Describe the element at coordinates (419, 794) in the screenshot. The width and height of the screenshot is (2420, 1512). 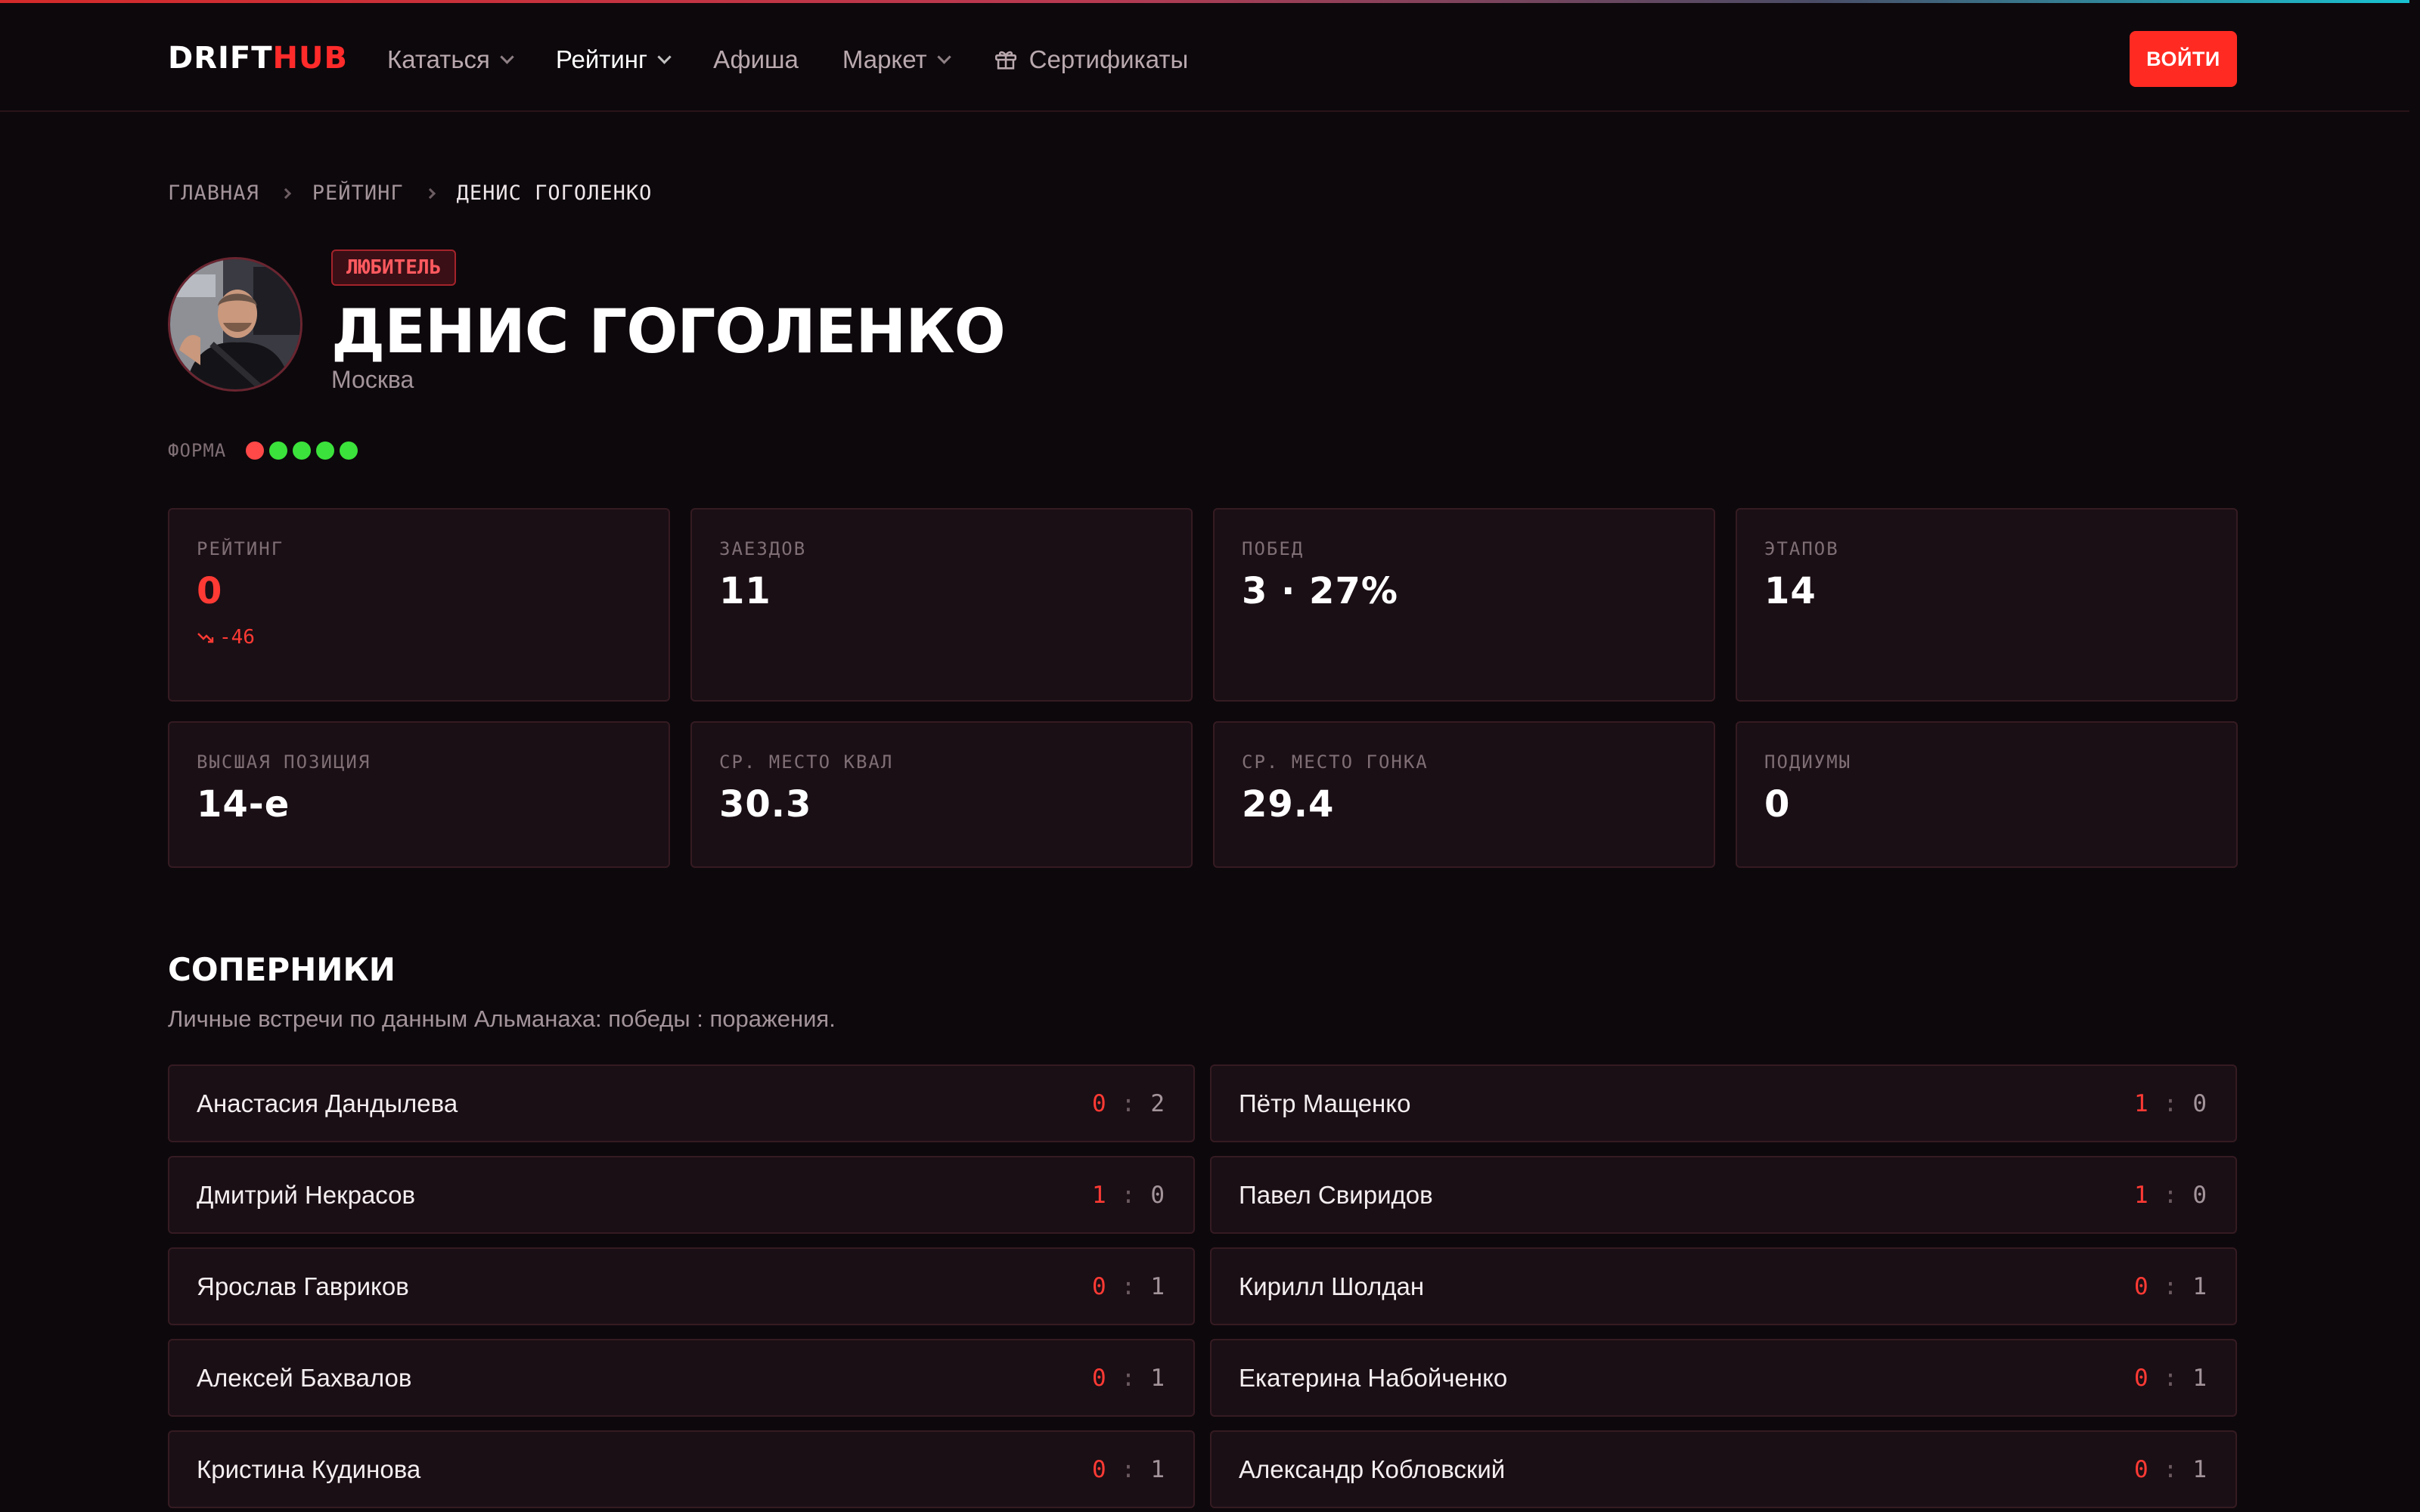
I see `stat-card-best-position: ВЫСШАЯ ПОЗИЦИЯ 14-е` at that location.